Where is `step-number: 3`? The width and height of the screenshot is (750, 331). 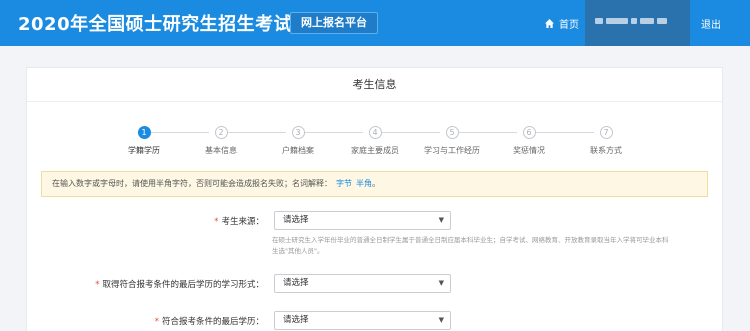 step-number: 3 is located at coordinates (298, 132).